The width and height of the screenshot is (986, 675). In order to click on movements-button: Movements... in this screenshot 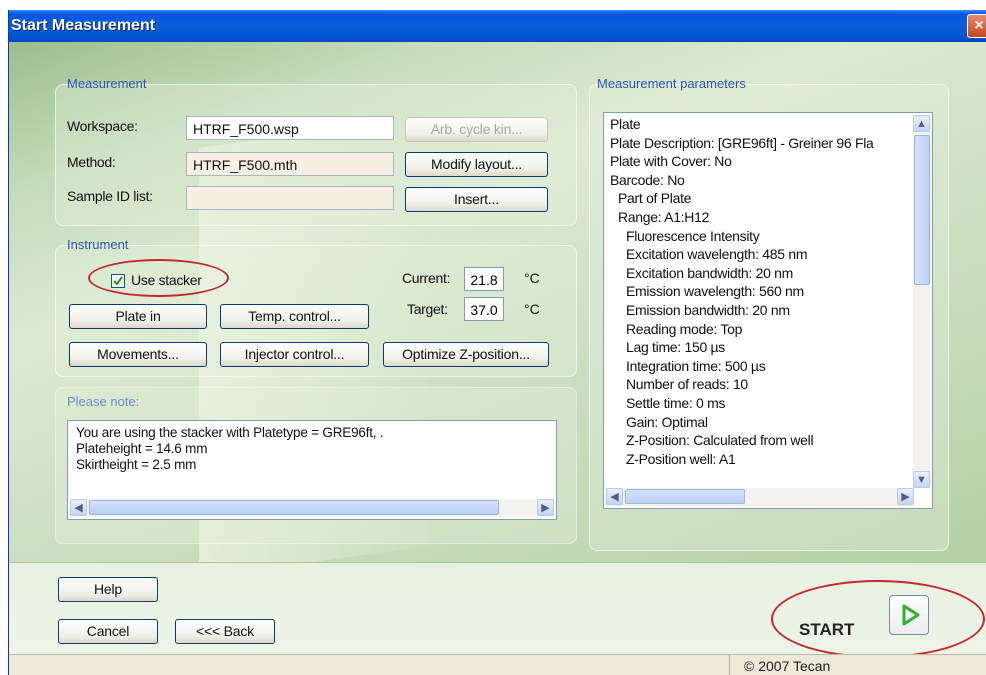, I will do `click(138, 354)`.